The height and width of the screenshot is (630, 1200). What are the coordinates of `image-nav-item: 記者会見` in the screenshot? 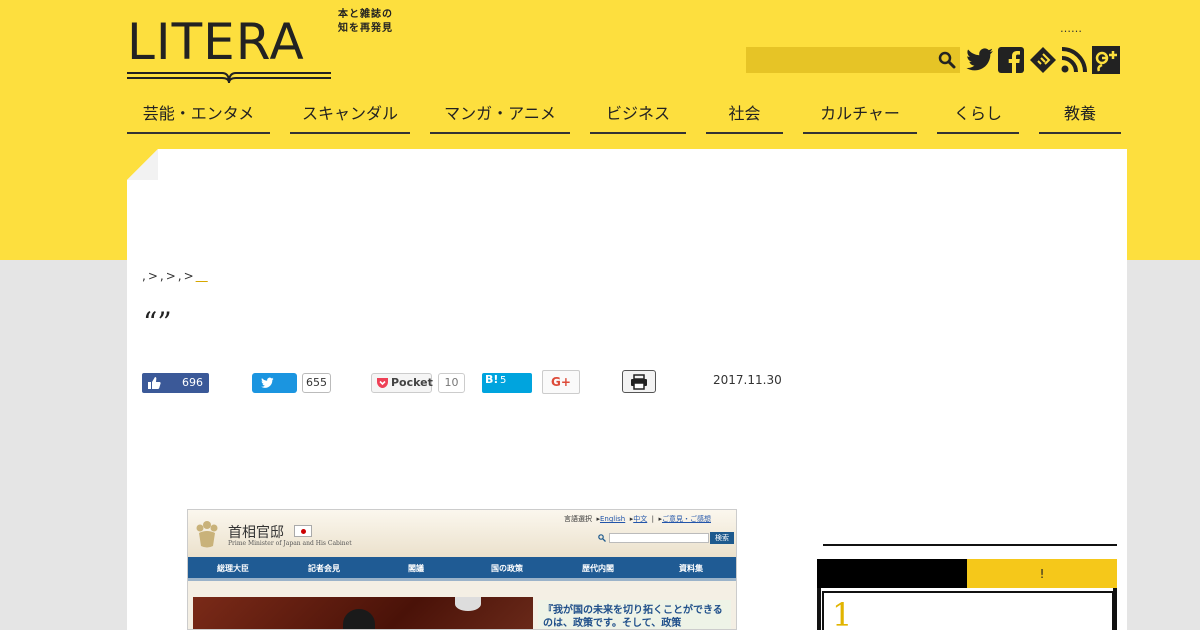 It's located at (324, 568).